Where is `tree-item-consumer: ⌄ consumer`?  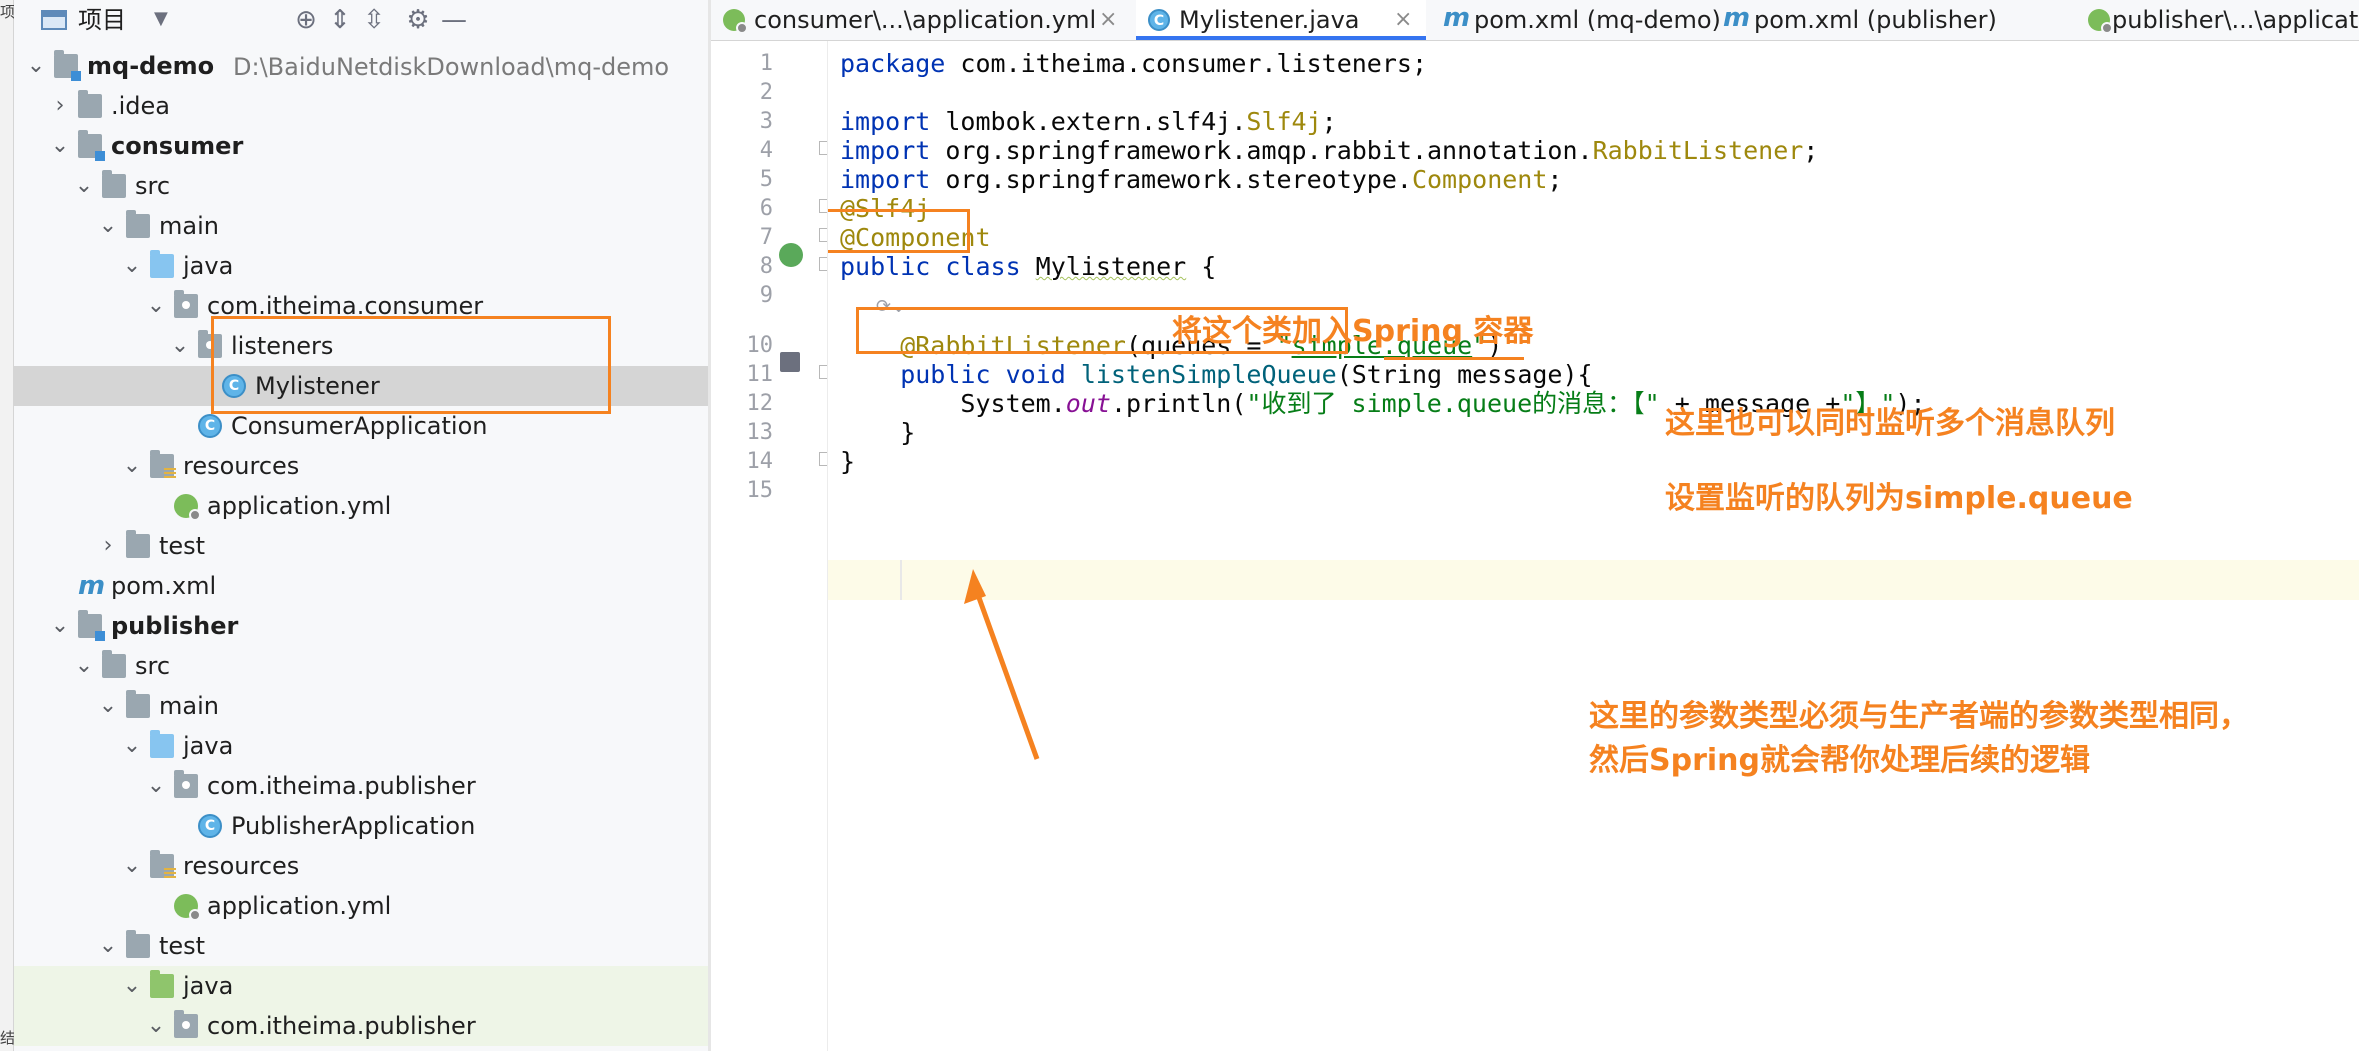 tree-item-consumer: ⌄ consumer is located at coordinates (361, 146).